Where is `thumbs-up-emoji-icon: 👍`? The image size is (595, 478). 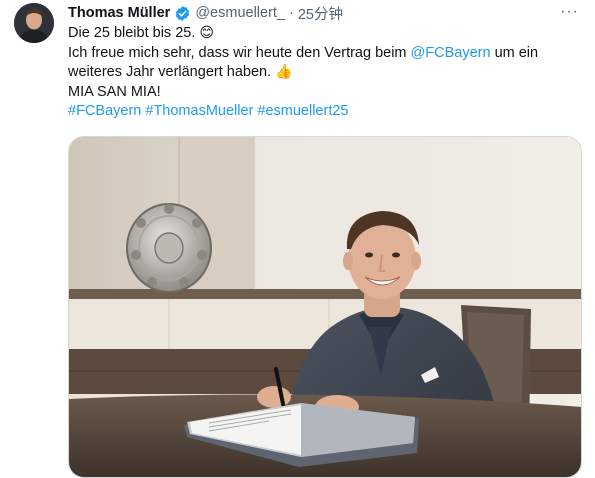
thumbs-up-emoji-icon: 👍 is located at coordinates (284, 72).